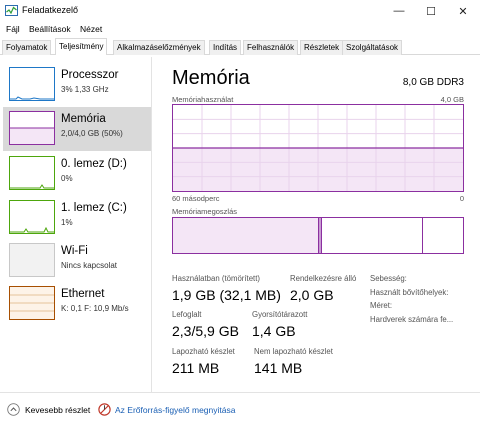 The width and height of the screenshot is (480, 430). Describe the element at coordinates (94, 208) in the screenshot. I see `sidebar-item-label: 1. lemez (C:)` at that location.